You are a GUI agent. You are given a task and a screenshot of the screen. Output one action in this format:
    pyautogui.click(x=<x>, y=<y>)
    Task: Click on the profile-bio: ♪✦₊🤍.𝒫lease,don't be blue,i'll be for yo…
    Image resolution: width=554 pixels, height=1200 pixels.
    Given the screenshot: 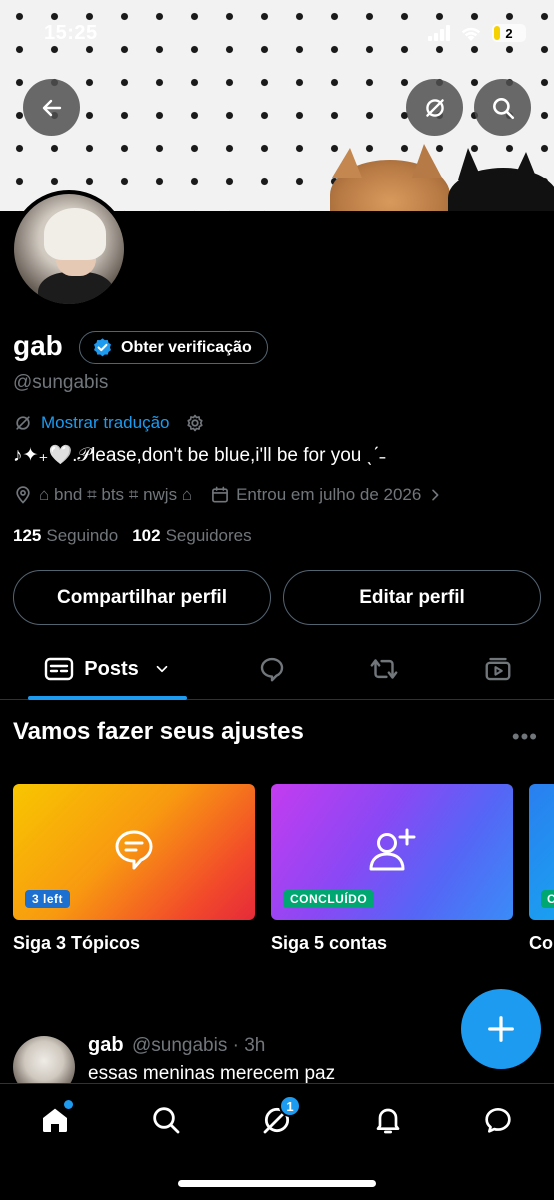 What is the action you would take?
    pyautogui.click(x=199, y=455)
    